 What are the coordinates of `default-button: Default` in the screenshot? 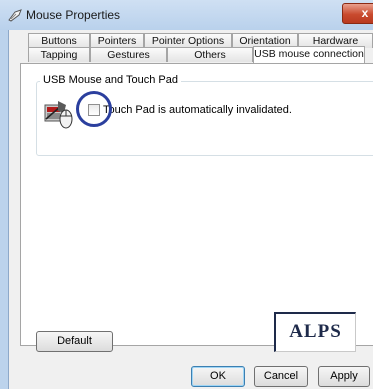 It's located at (74, 341).